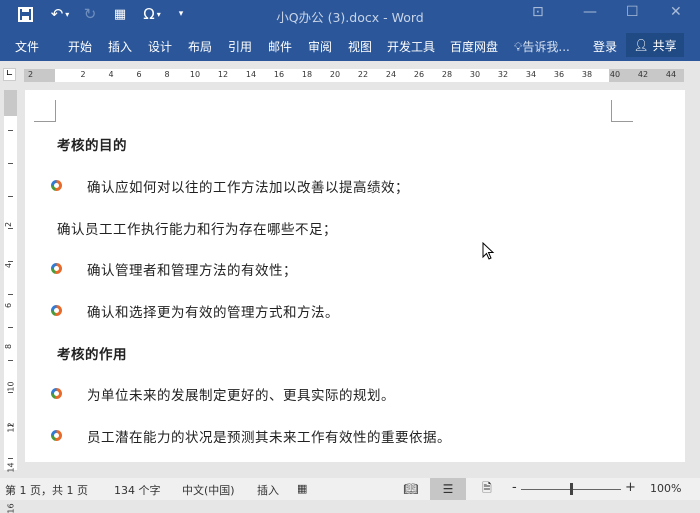 This screenshot has height=513, width=700. Describe the element at coordinates (192, 269) in the screenshot. I see `paragraph-line: 确认管理者和管理方法的有效性；` at that location.